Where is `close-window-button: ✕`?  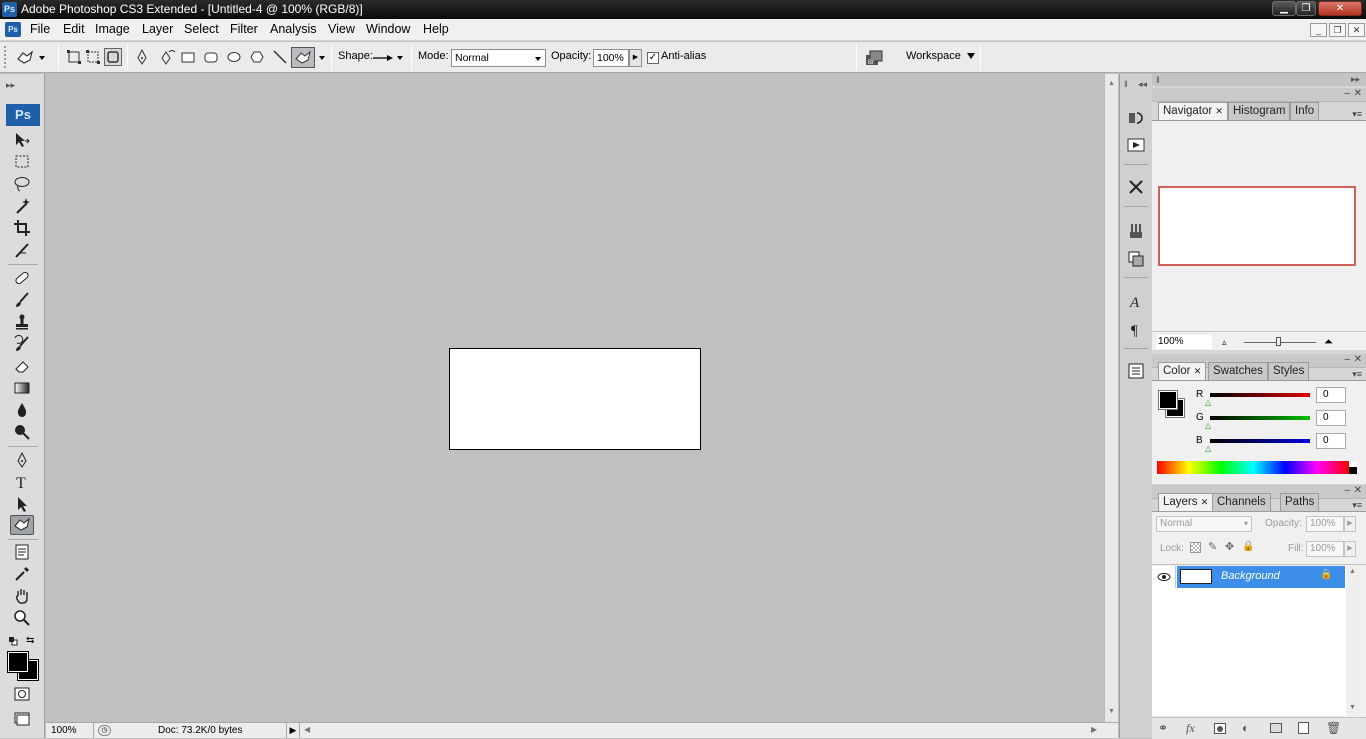 close-window-button: ✕ is located at coordinates (1340, 8).